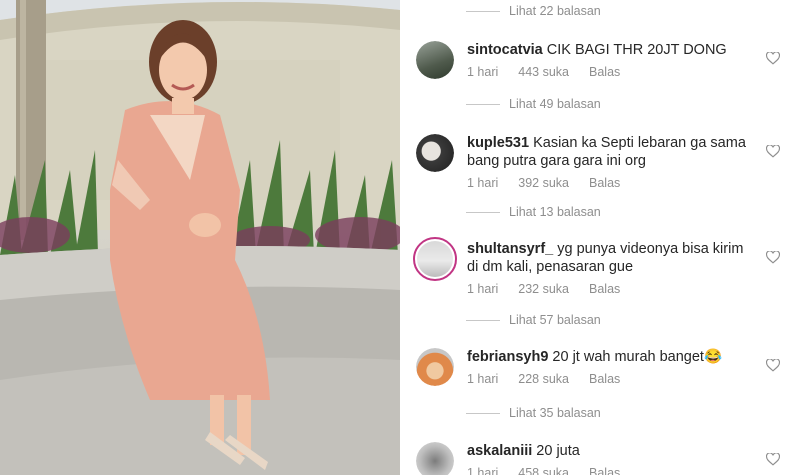 This screenshot has height=475, width=800. Describe the element at coordinates (543, 72) in the screenshot. I see `comment-likes: 443 suka` at that location.